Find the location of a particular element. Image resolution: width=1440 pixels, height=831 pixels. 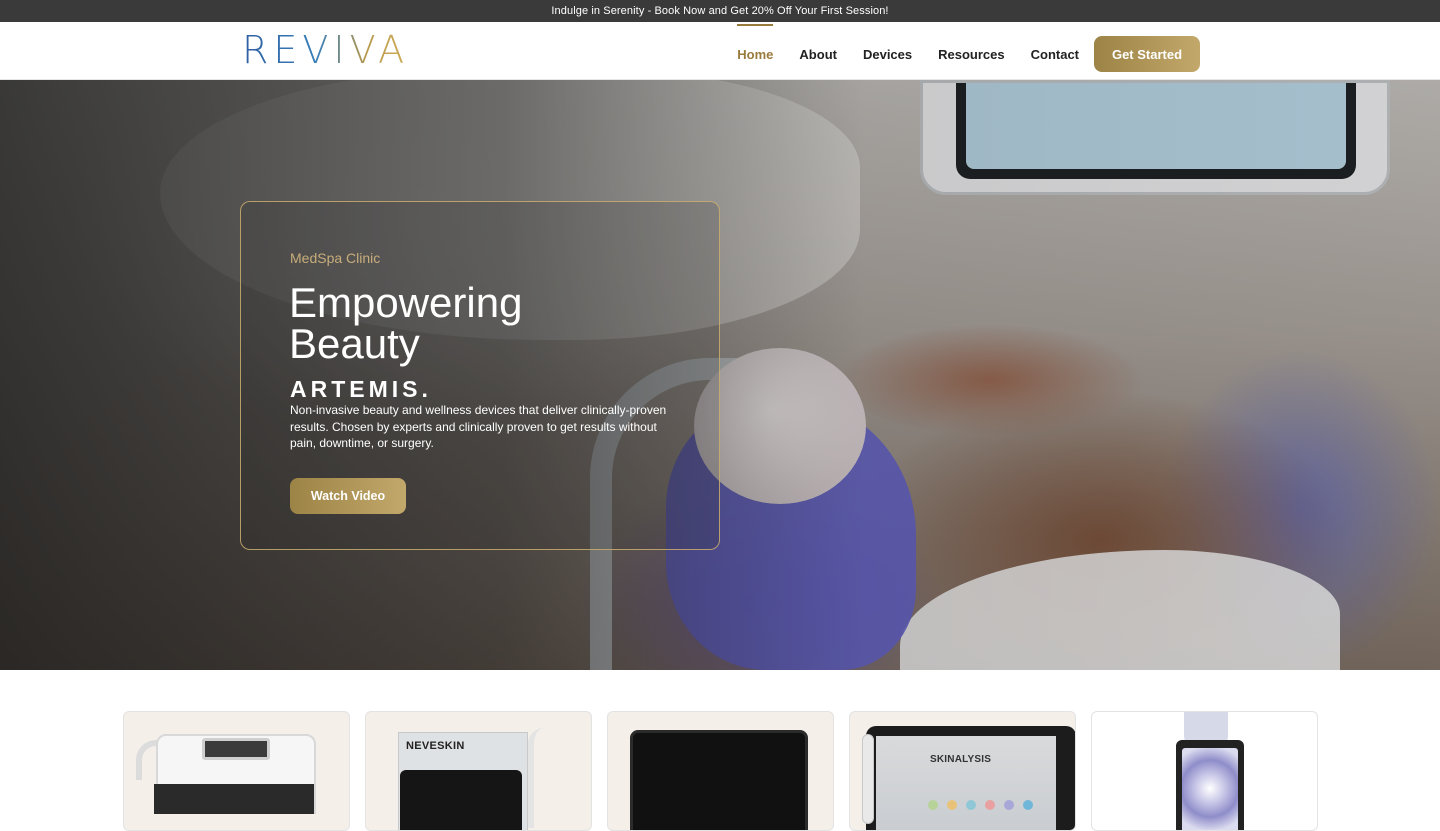

device-card-neveskin: NEVESKIN is located at coordinates (478, 771).